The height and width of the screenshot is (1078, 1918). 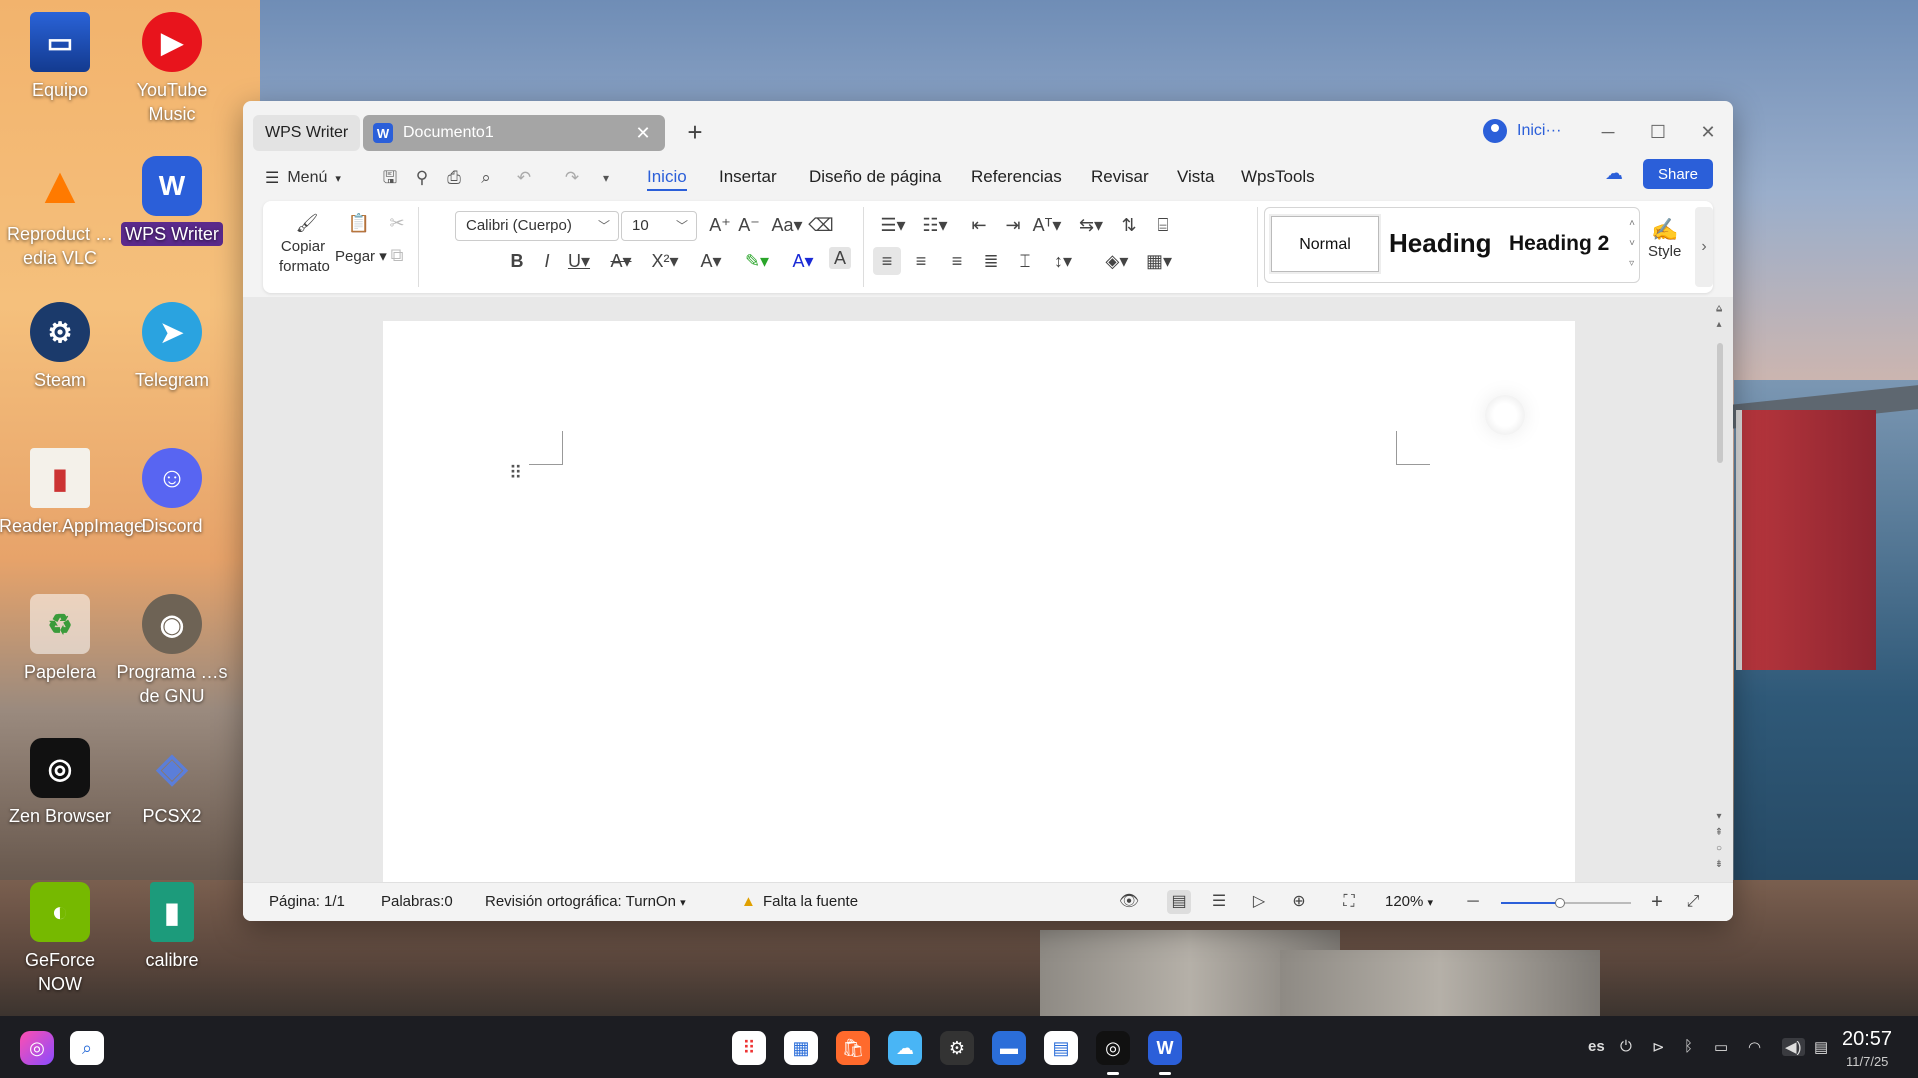 I want to click on control-center-icon: ▤, so click(x=1061, y=1048).